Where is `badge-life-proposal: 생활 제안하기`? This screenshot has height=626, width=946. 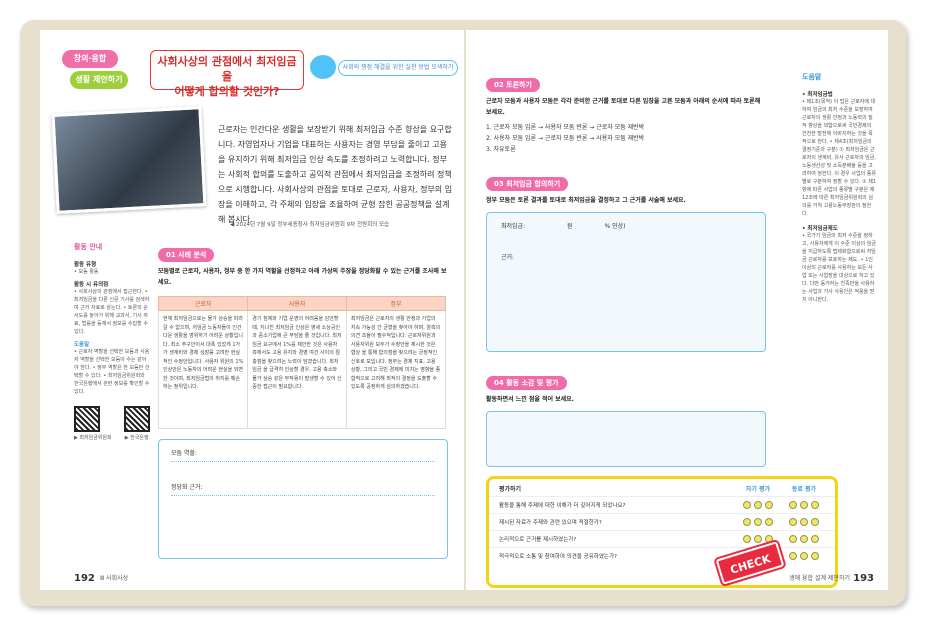 badge-life-proposal: 생활 제안하기 is located at coordinates (99, 80).